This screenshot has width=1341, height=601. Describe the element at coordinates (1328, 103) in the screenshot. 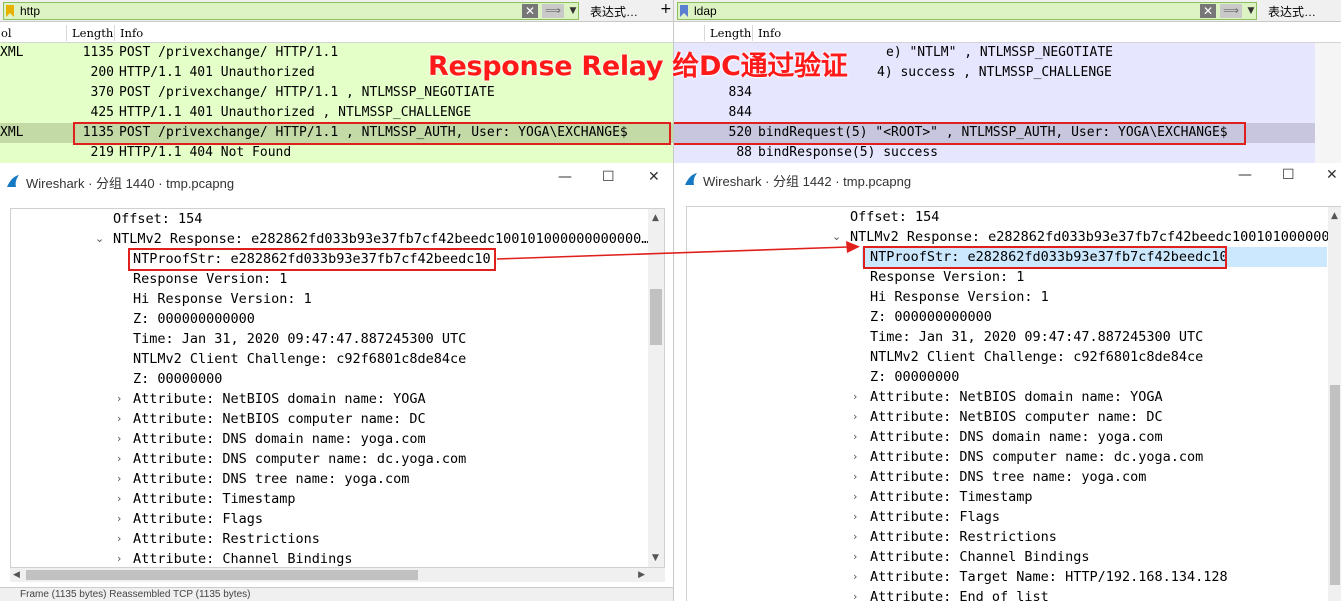

I see `packet-list-scrollbar` at that location.